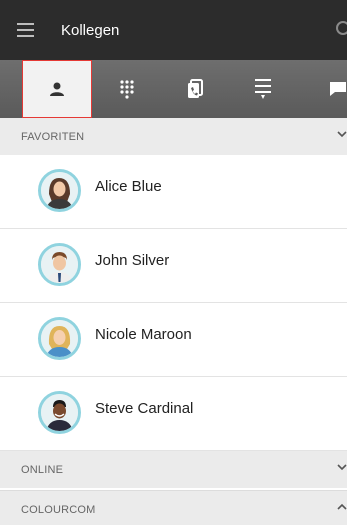  Describe the element at coordinates (53, 137) in the screenshot. I see `section-favorites-label: FAVORITEN` at that location.